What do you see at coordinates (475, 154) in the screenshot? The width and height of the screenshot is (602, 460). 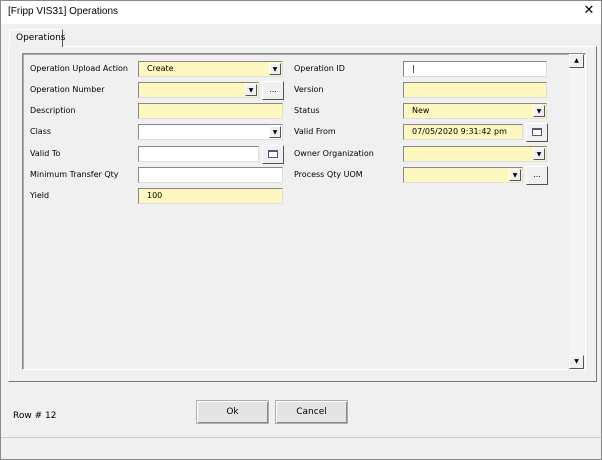 I see `owner-organization-dropdown: ▼` at bounding box center [475, 154].